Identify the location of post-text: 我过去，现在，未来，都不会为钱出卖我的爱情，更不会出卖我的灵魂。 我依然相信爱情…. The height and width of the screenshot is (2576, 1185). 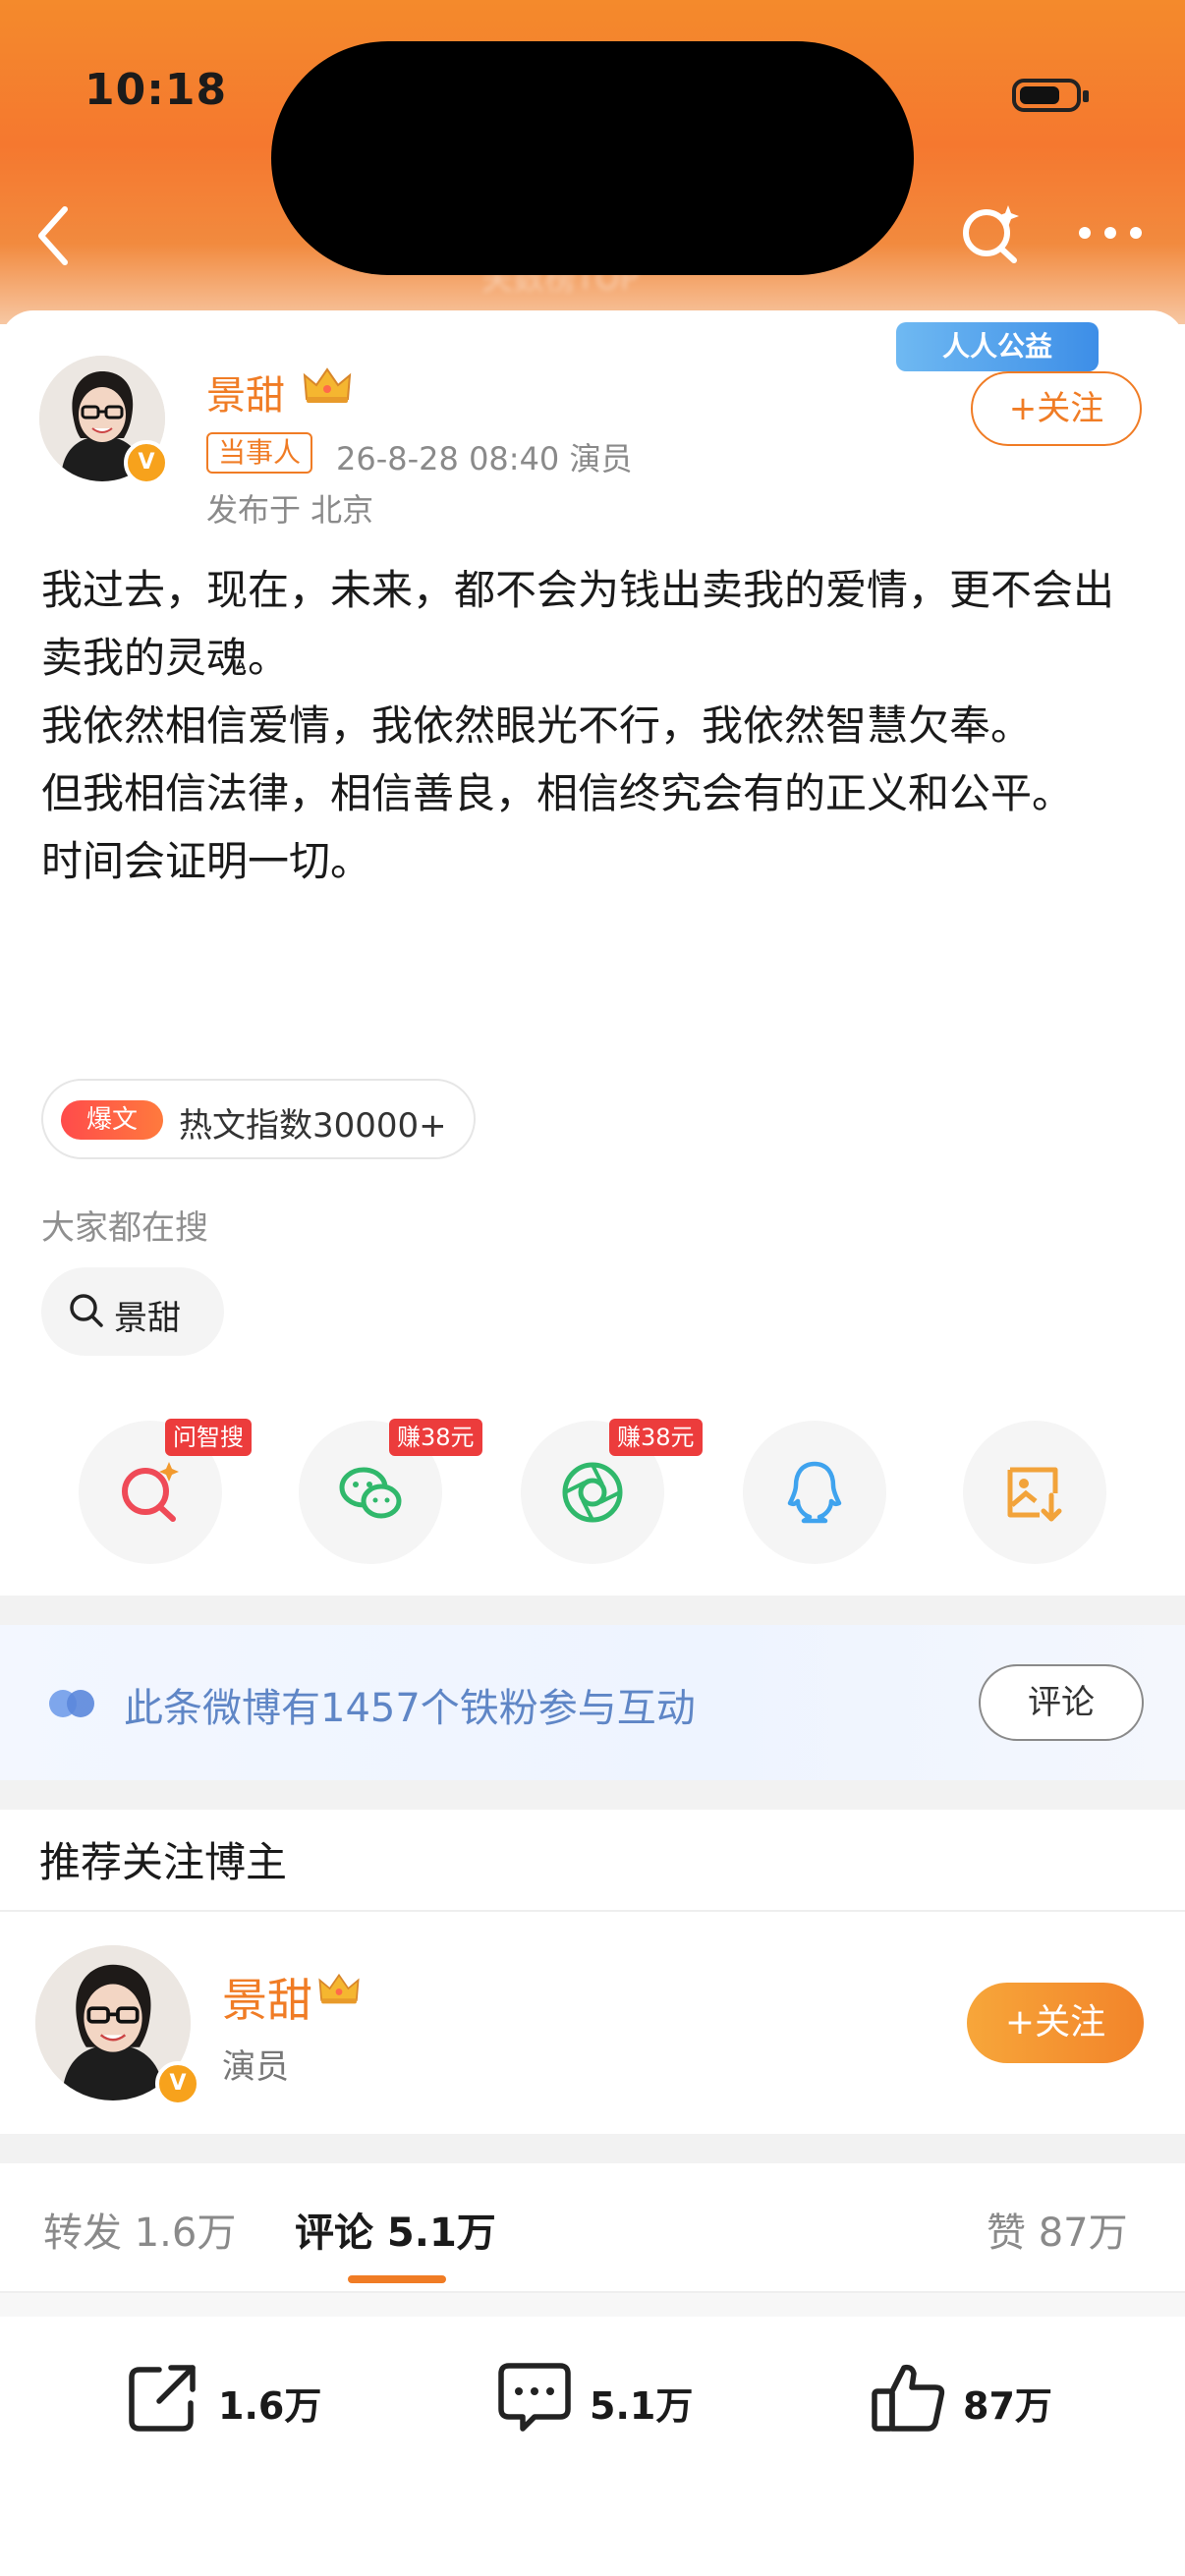
(596, 725).